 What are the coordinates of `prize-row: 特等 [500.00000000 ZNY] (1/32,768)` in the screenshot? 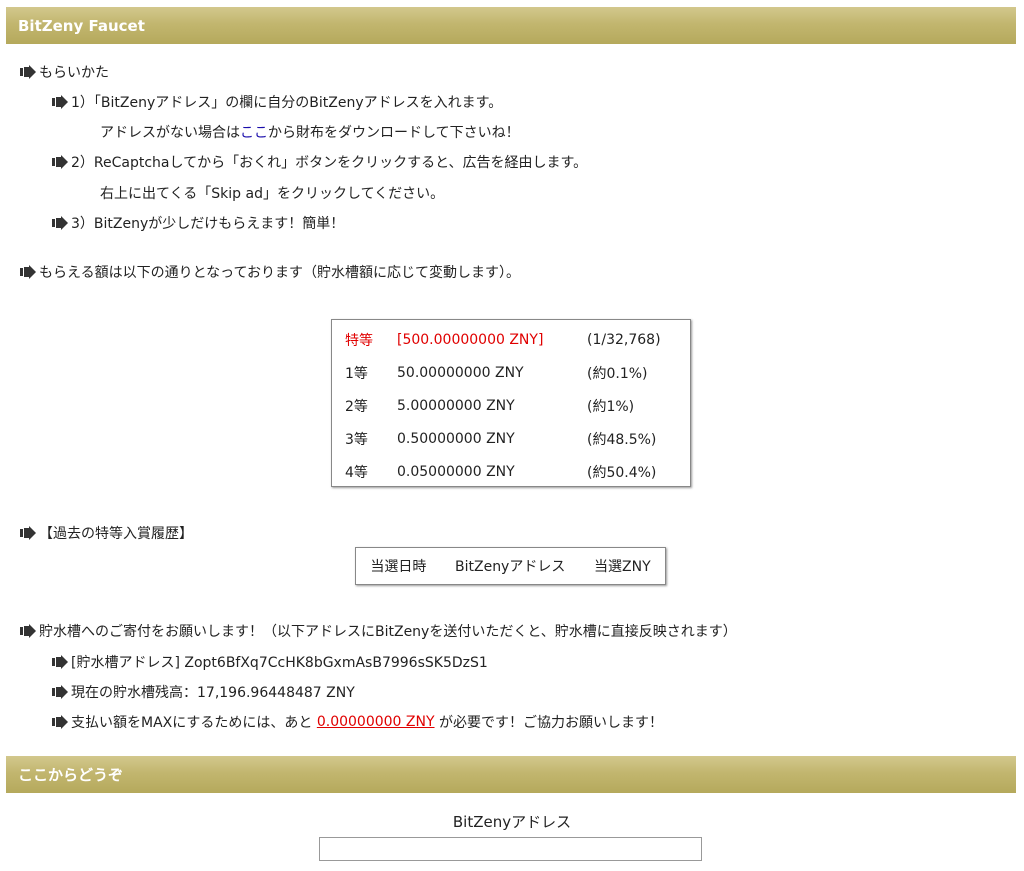 It's located at (503, 339).